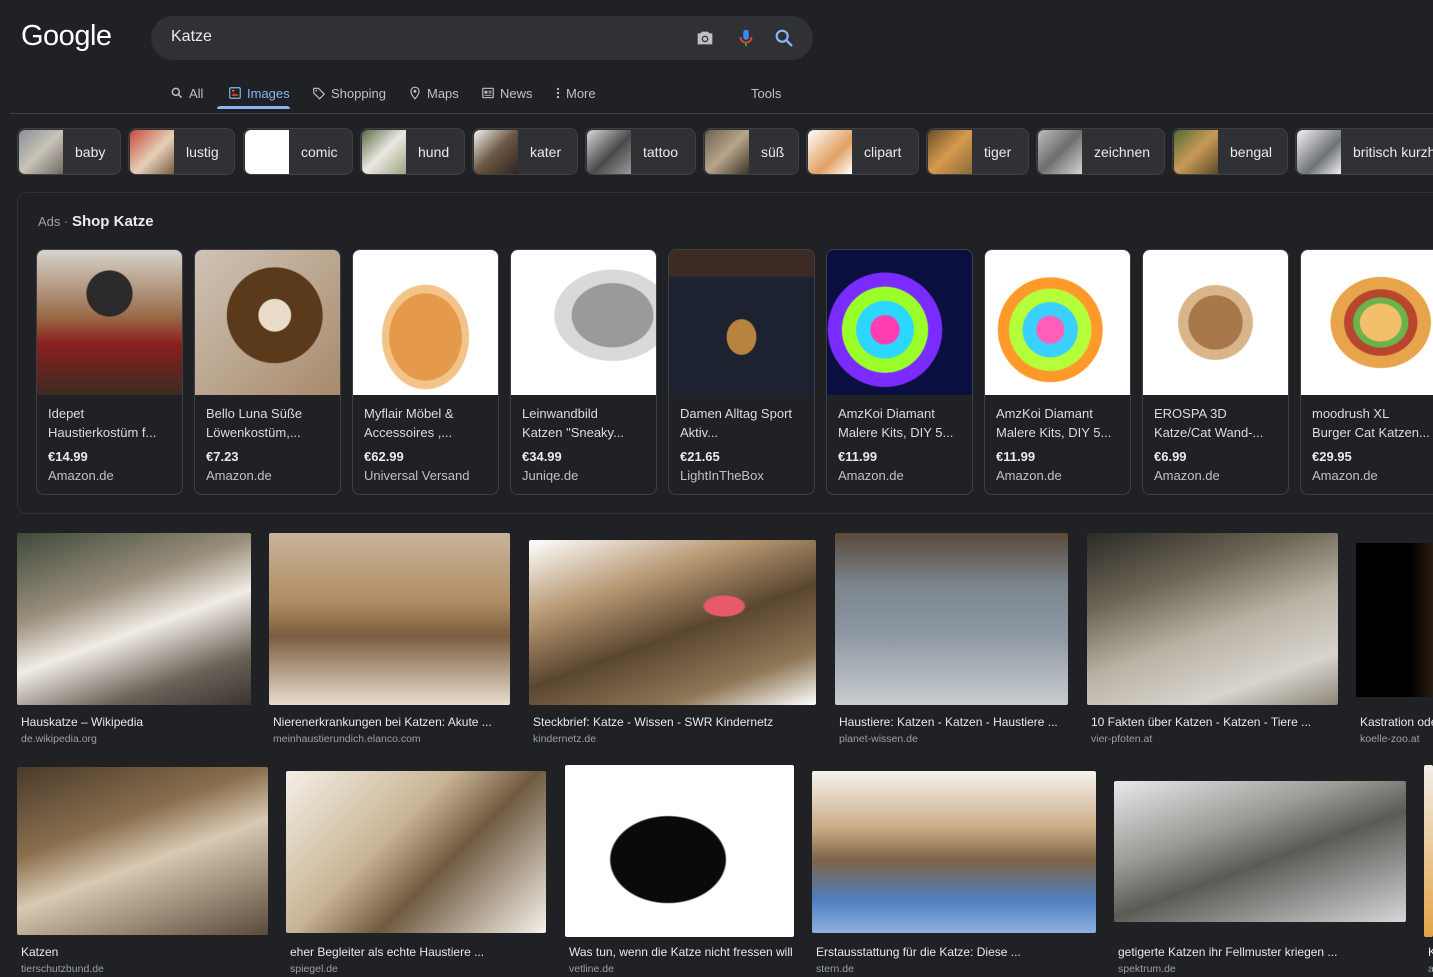 This screenshot has height=977, width=1433. What do you see at coordinates (69, 151) in the screenshot?
I see `chip-baby: baby` at bounding box center [69, 151].